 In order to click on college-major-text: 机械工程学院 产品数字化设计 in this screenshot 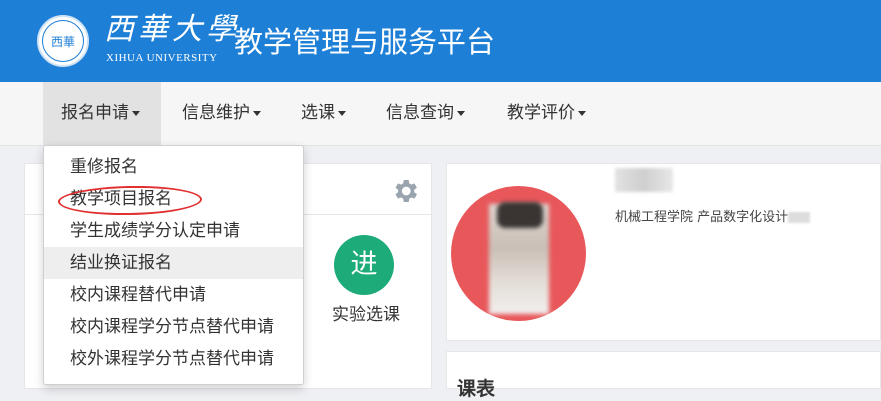, I will do `click(713, 215)`.